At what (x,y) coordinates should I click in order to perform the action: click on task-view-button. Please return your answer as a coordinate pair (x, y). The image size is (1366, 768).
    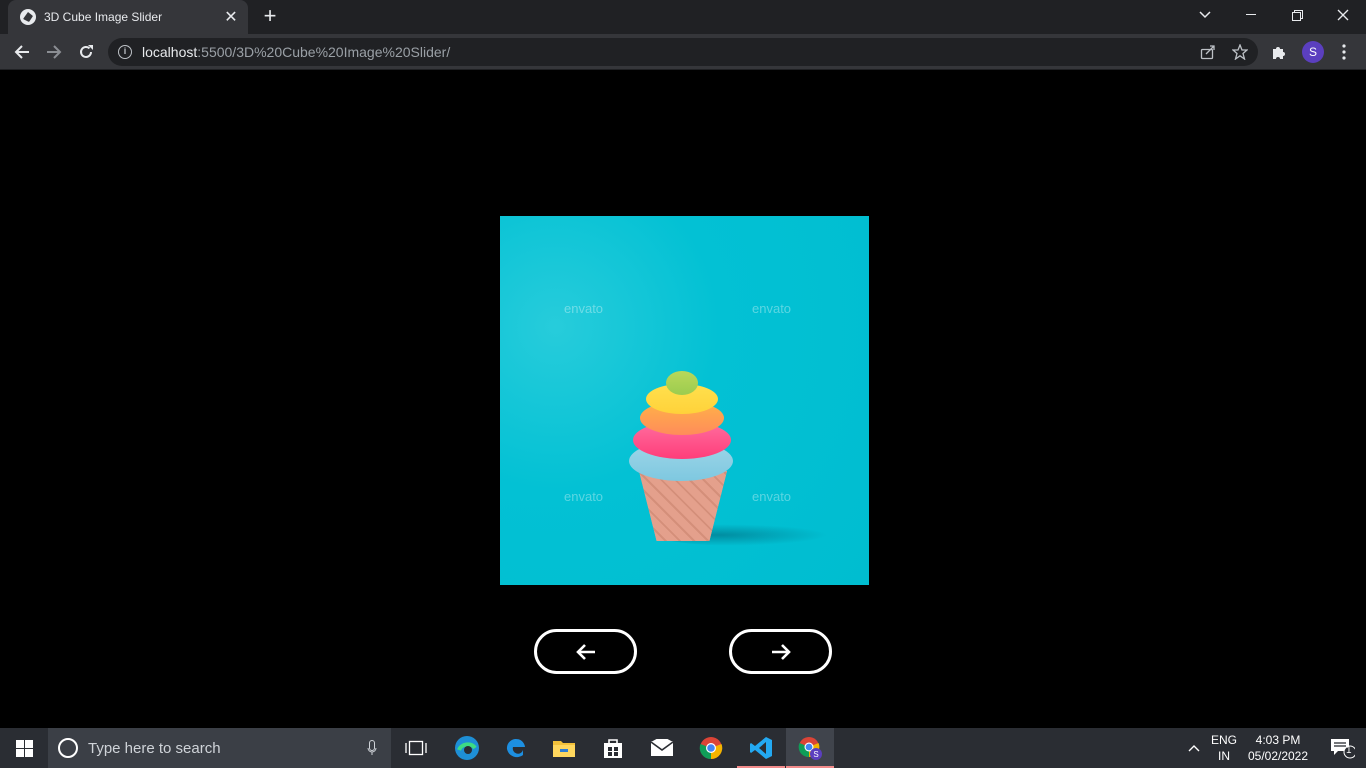
    Looking at the image, I should click on (416, 748).